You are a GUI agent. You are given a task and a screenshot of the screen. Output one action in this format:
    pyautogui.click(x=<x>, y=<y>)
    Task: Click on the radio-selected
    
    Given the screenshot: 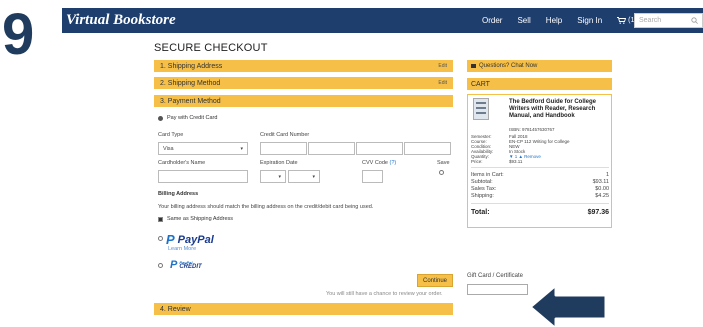 What is the action you would take?
    pyautogui.click(x=160, y=118)
    